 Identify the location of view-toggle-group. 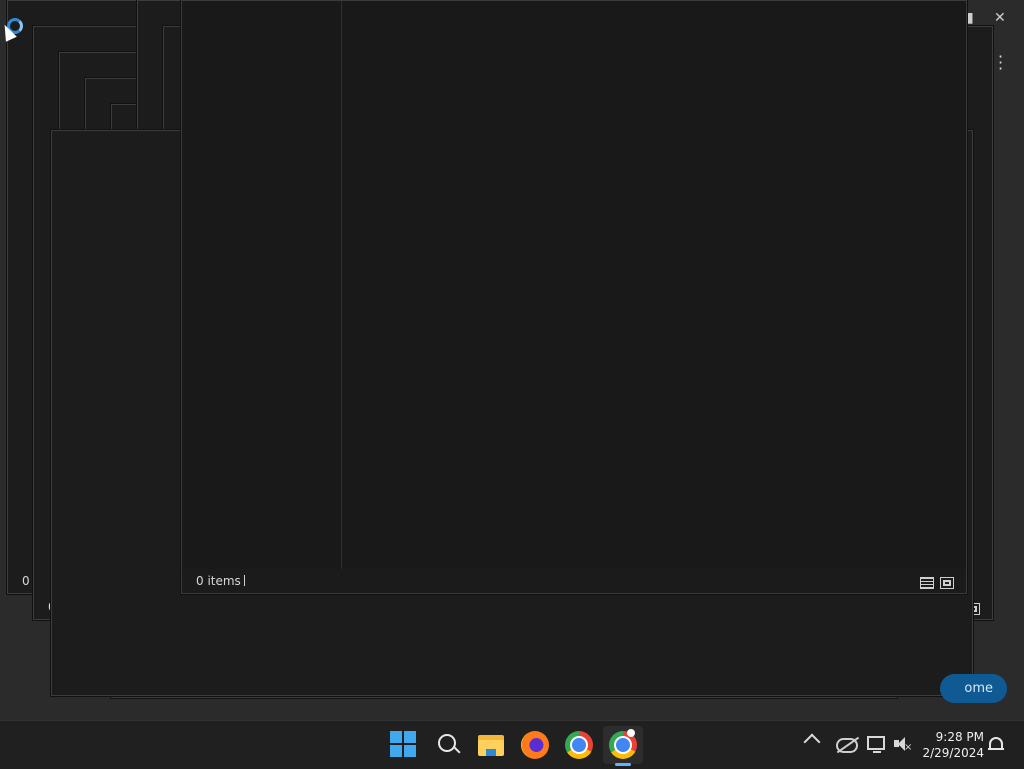
(937, 583).